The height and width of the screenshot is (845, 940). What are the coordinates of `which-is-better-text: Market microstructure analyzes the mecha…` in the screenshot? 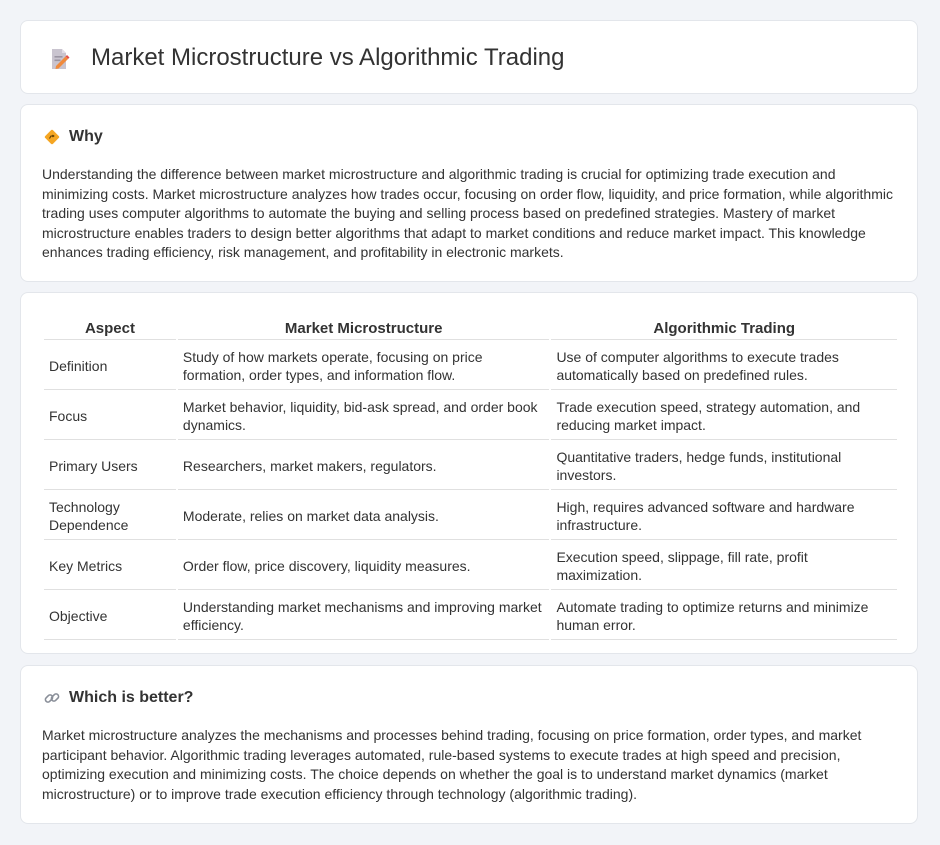 It's located at (452, 764).